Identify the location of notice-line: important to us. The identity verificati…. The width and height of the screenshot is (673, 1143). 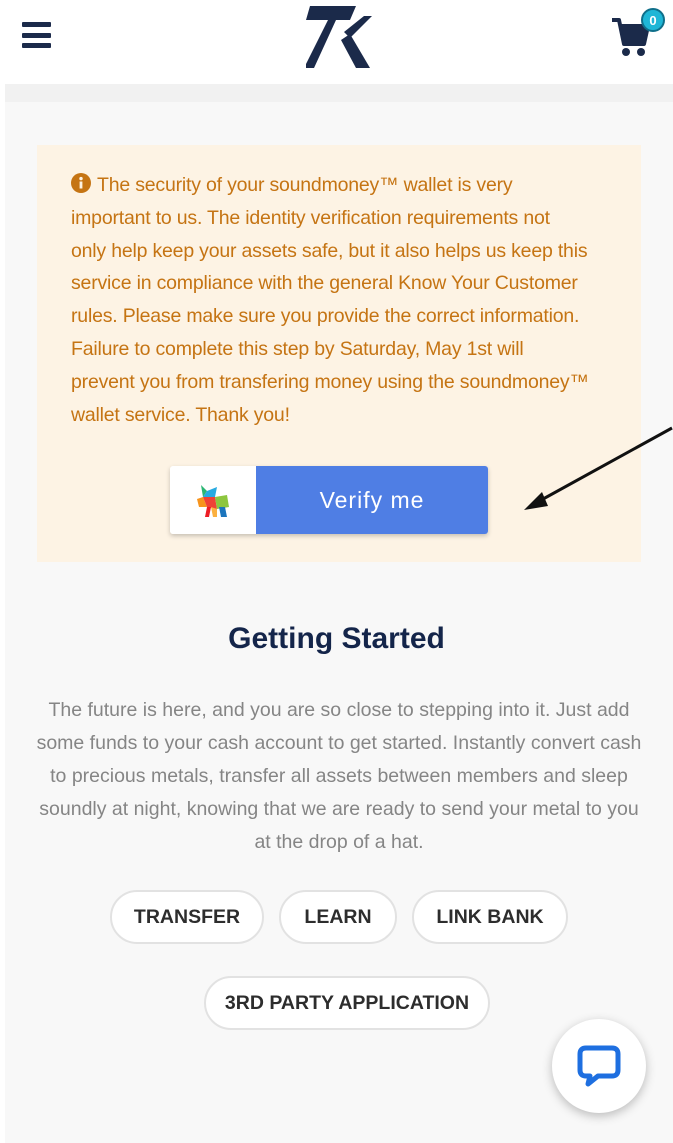
(310, 217).